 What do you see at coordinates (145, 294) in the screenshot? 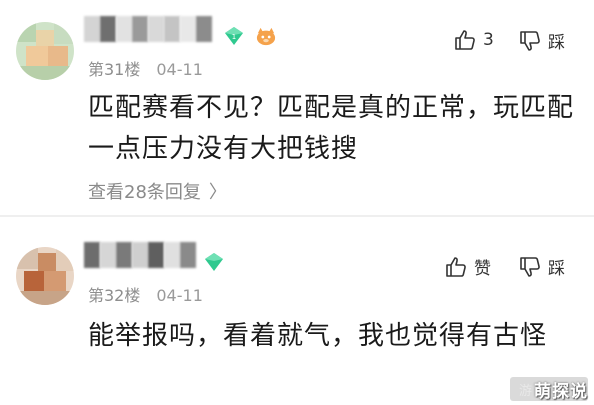
I see `comment-meta: 第32楼 04-11` at bounding box center [145, 294].